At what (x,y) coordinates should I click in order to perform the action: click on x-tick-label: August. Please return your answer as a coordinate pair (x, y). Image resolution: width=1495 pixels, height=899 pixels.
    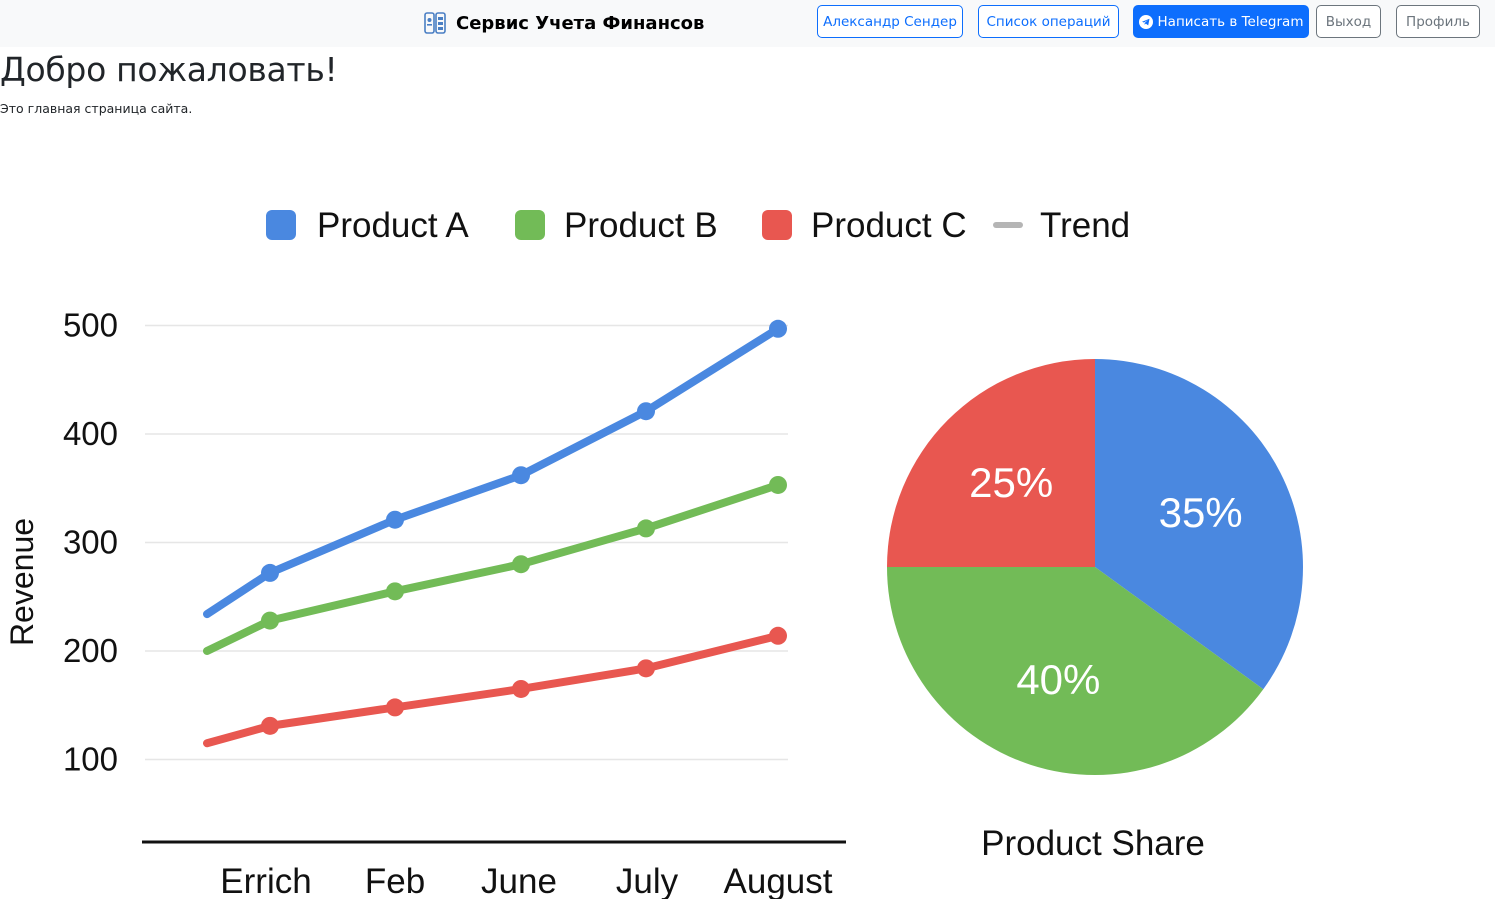
    Looking at the image, I should click on (778, 880).